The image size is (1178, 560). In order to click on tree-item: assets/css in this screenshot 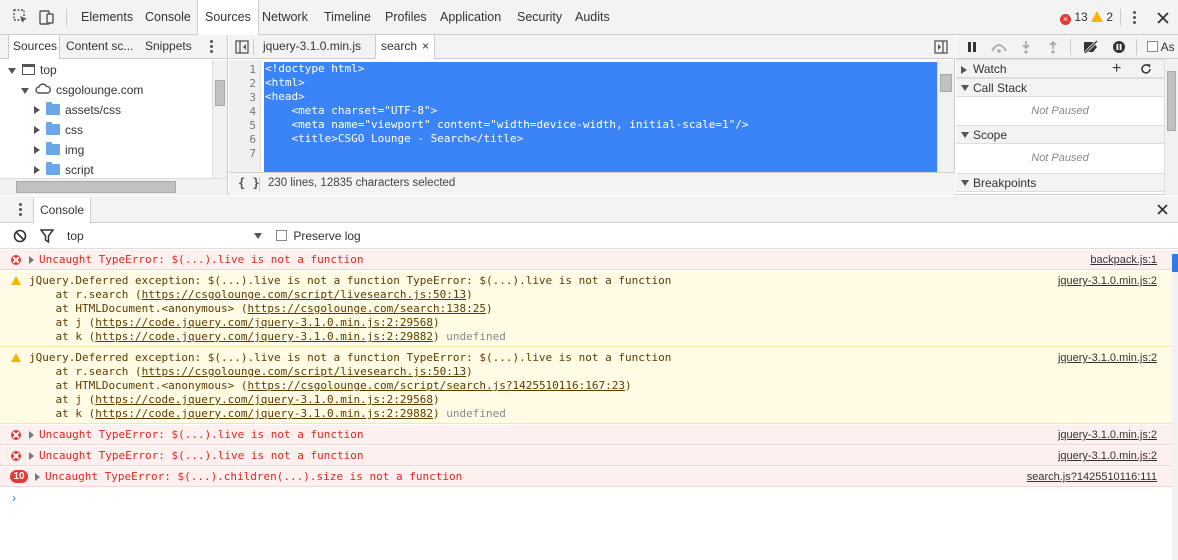, I will do `click(77, 110)`.